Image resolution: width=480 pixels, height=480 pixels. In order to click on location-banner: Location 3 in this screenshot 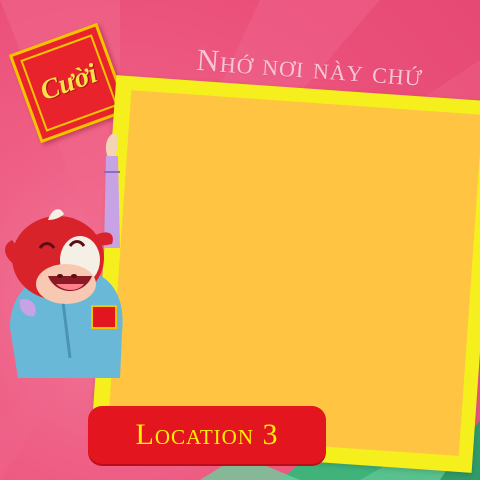, I will do `click(207, 435)`.